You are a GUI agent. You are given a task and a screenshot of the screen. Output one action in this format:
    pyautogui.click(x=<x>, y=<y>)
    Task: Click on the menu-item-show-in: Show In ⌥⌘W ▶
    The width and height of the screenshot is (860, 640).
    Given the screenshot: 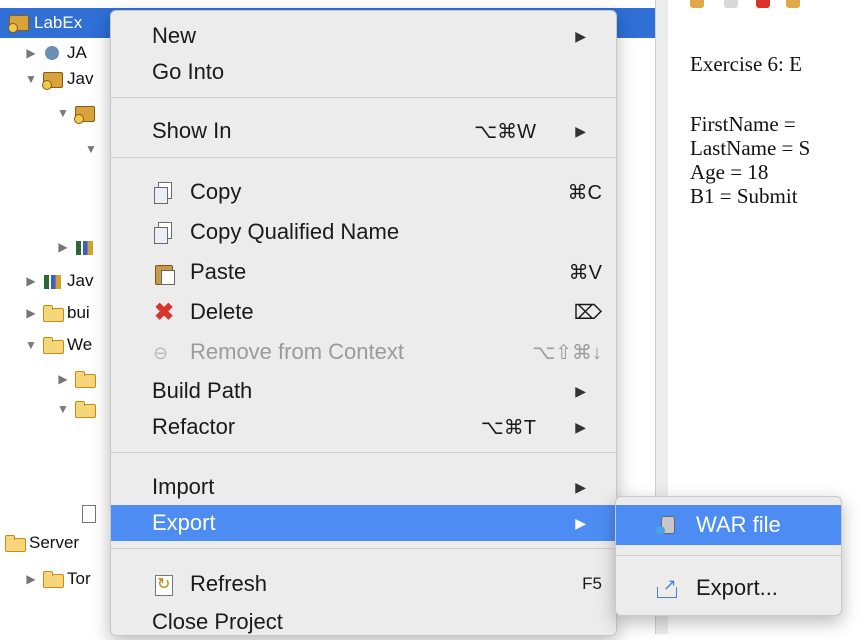 What is the action you would take?
    pyautogui.click(x=363, y=131)
    